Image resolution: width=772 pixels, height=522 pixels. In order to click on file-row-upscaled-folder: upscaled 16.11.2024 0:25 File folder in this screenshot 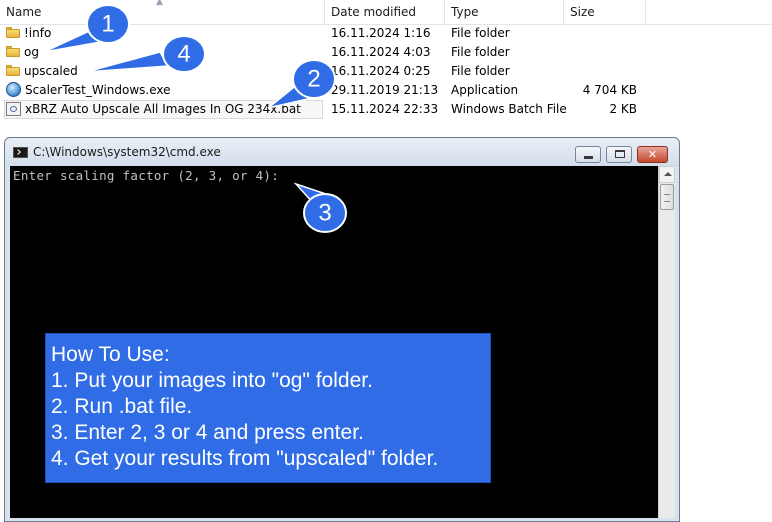, I will do `click(320, 71)`.